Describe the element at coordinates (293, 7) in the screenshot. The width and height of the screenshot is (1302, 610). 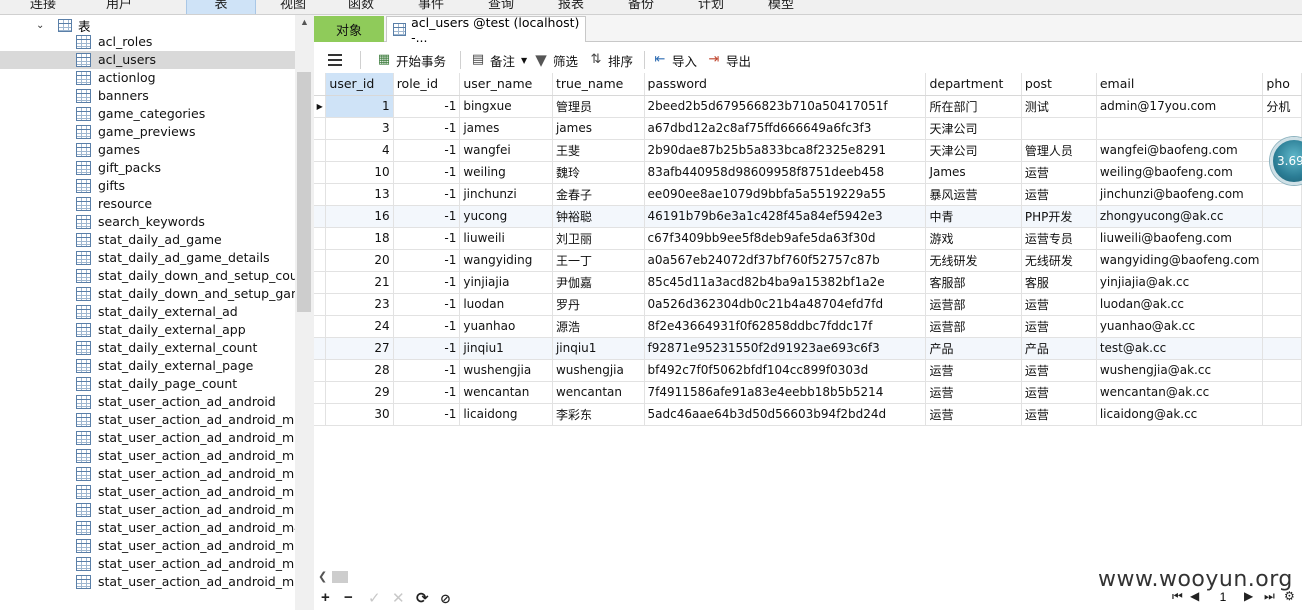
I see `top-menu-item: 视图` at that location.